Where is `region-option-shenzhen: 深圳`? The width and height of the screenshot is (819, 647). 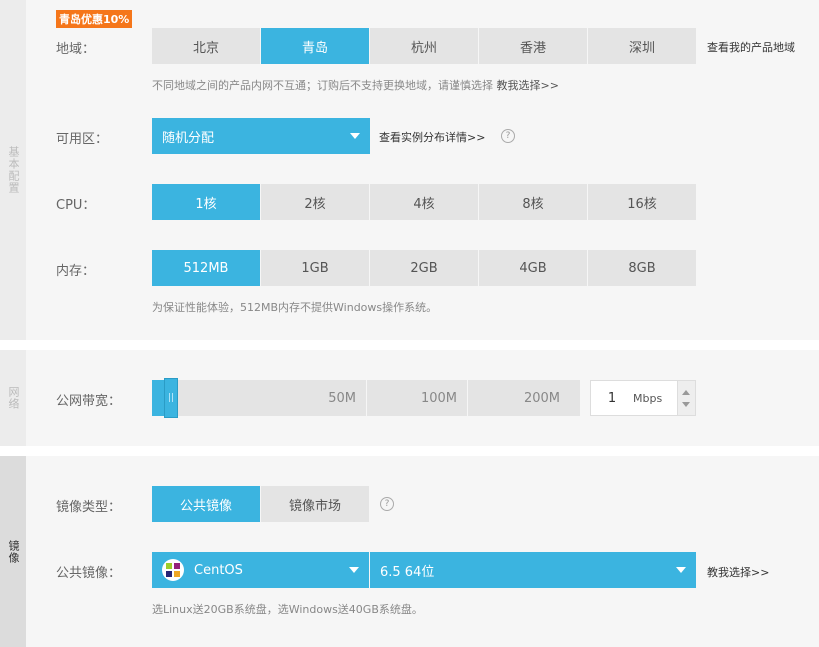 region-option-shenzhen: 深圳 is located at coordinates (642, 46).